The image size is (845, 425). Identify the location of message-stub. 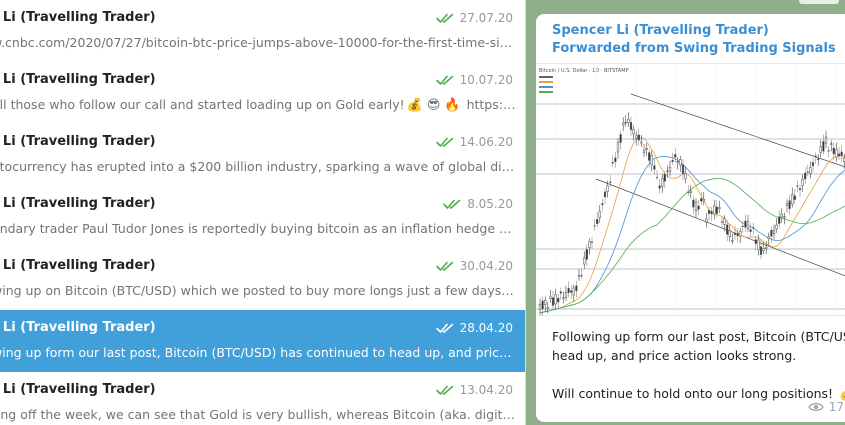
(819, 2).